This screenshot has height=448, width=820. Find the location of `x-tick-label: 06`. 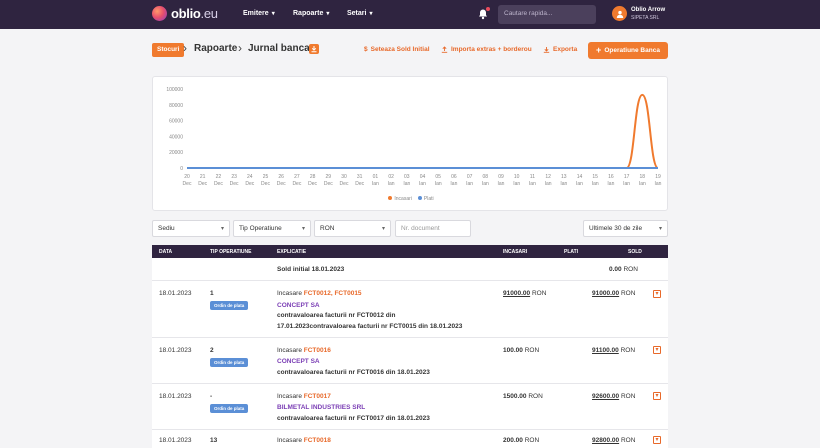

x-tick-label: 06 is located at coordinates (454, 177).